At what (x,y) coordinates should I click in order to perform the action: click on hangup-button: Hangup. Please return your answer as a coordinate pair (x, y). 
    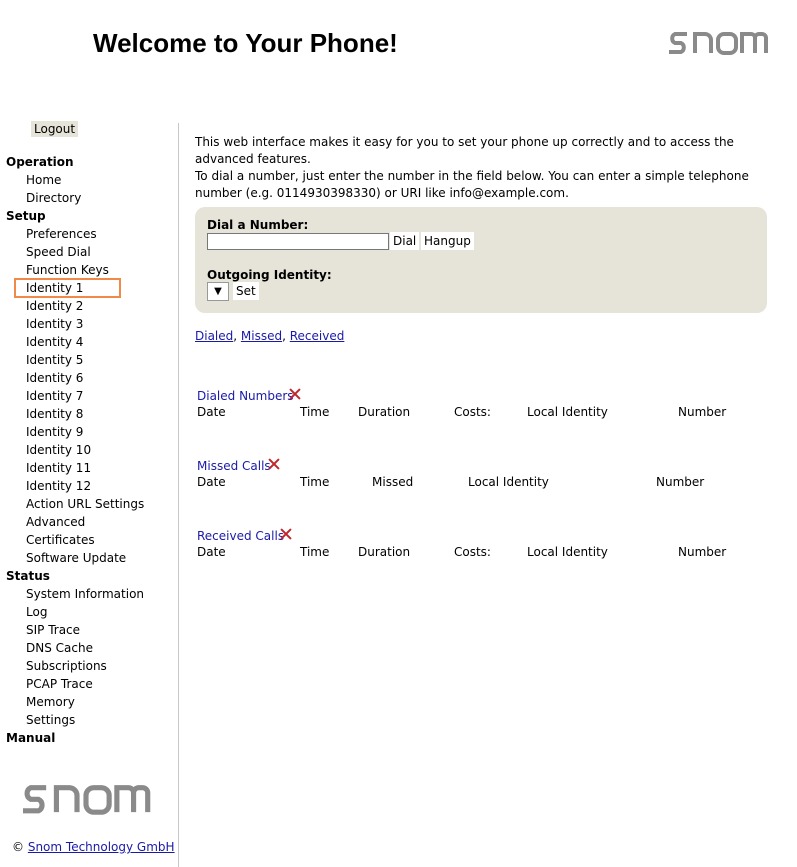
    Looking at the image, I should click on (447, 241).